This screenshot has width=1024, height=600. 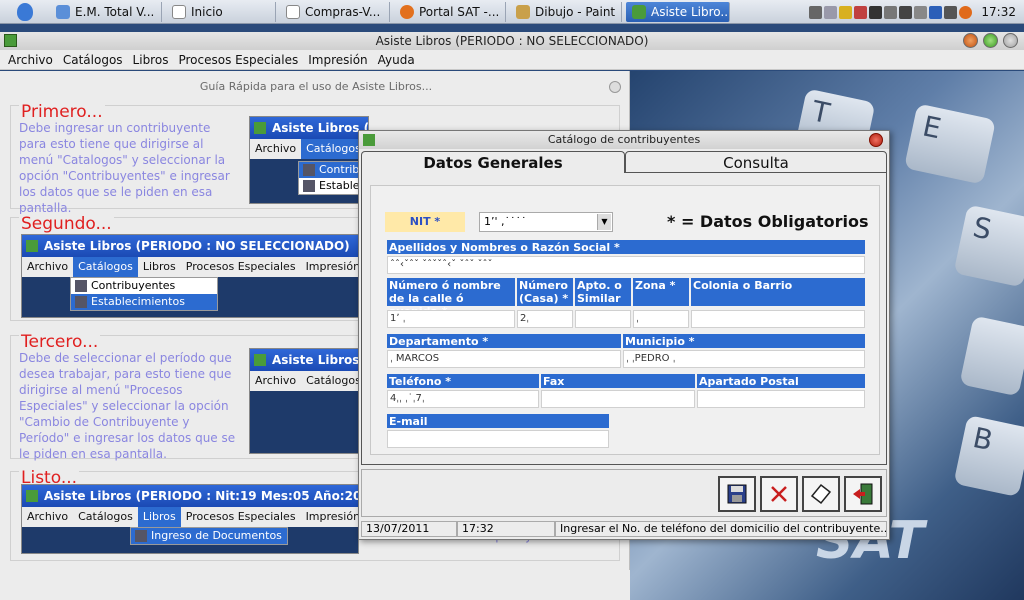 I want to click on main-window-footer, so click(x=315, y=585).